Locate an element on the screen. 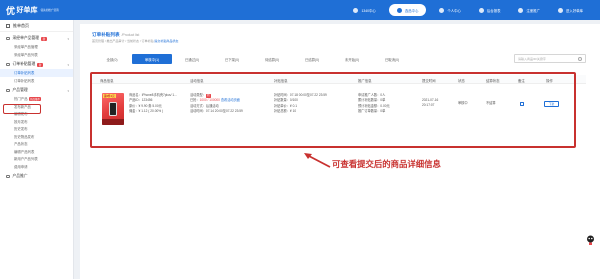  sidebar-subitem: 热门产品 新品推荐 is located at coordinates (36, 99).